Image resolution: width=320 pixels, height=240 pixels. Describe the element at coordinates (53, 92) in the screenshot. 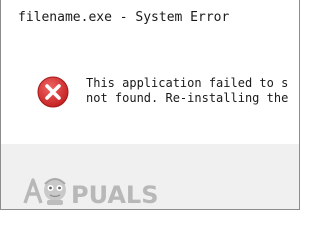

I see `error-x-icon` at that location.